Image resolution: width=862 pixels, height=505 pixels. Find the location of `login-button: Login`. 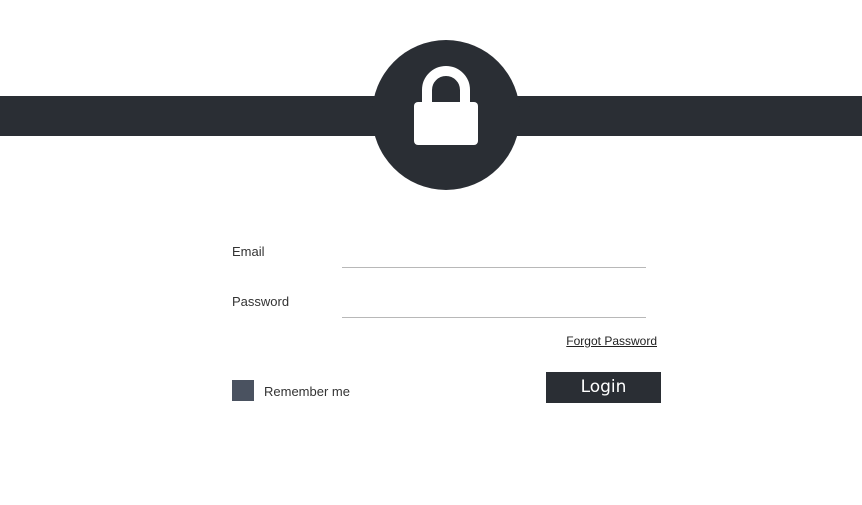

login-button: Login is located at coordinates (603, 387).